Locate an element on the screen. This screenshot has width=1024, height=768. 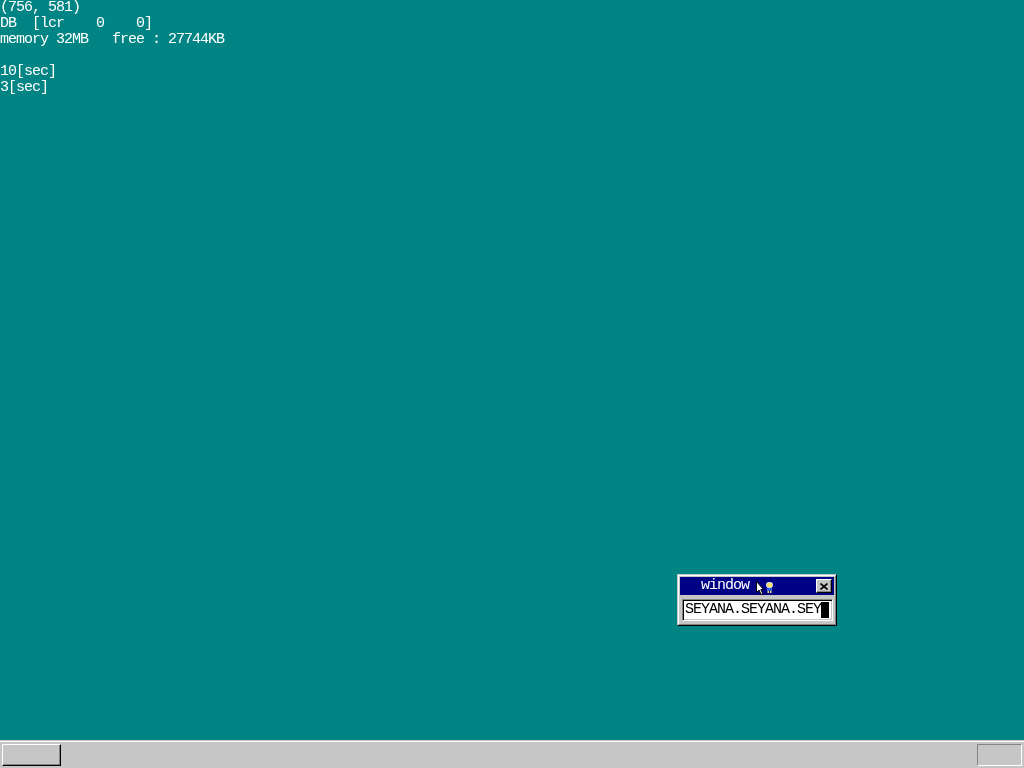
taskbar-button is located at coordinates (31, 755).